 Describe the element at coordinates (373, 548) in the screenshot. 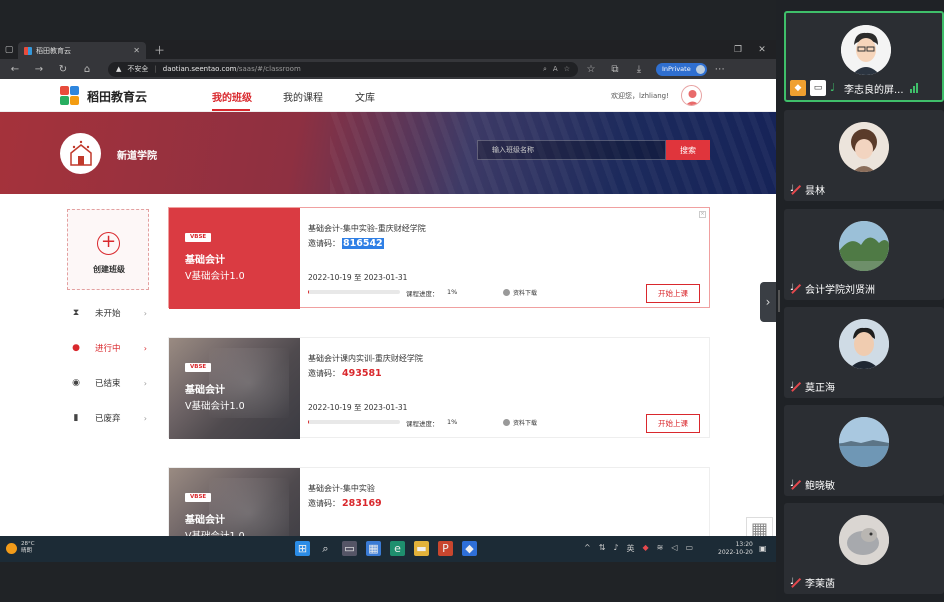

I see `widgets-icon: ▦` at that location.